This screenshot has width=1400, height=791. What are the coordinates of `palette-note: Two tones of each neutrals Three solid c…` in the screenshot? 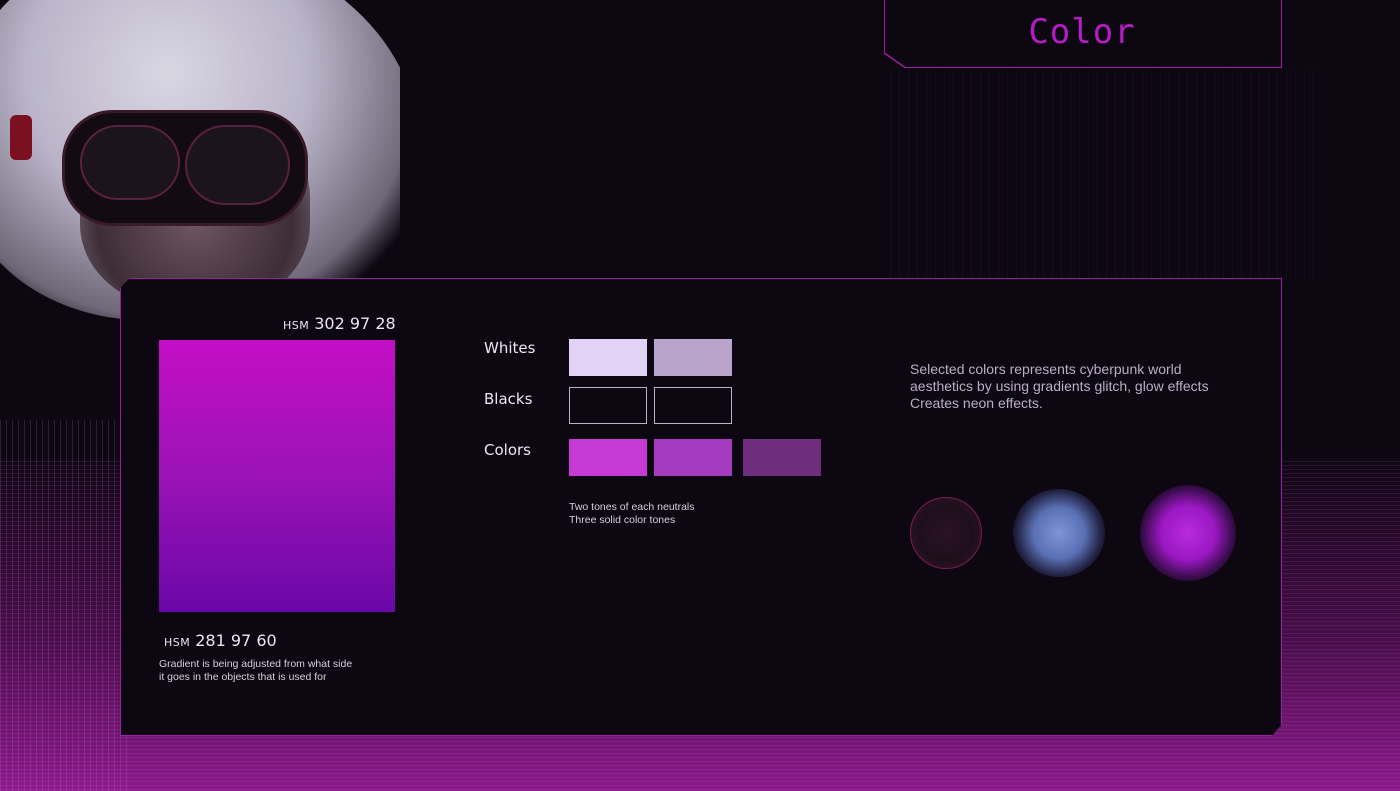 It's located at (679, 513).